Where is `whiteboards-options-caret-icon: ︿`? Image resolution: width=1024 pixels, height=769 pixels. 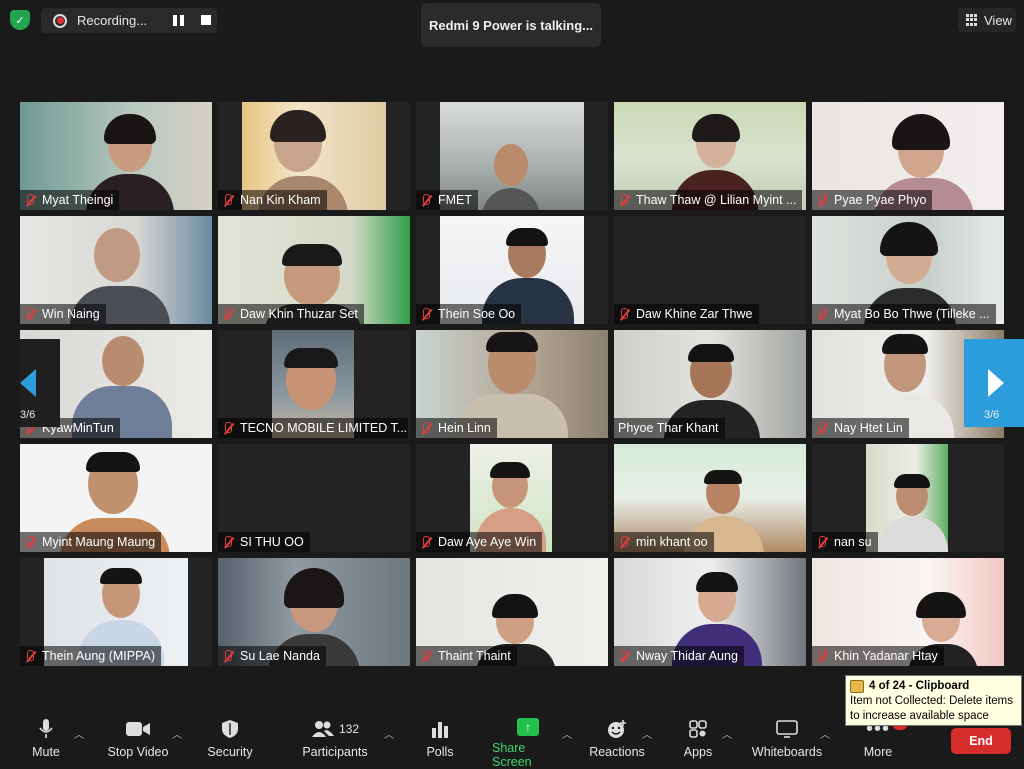
whiteboards-options-caret-icon: ︿ is located at coordinates (825, 733).